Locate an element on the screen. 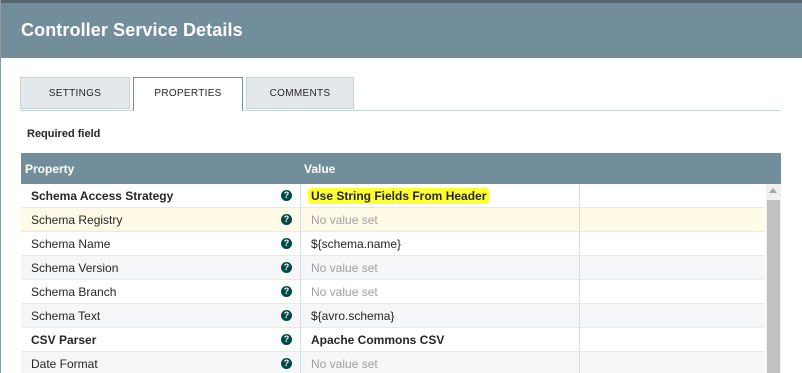  property-value: ${avro.schema} is located at coordinates (352, 316).